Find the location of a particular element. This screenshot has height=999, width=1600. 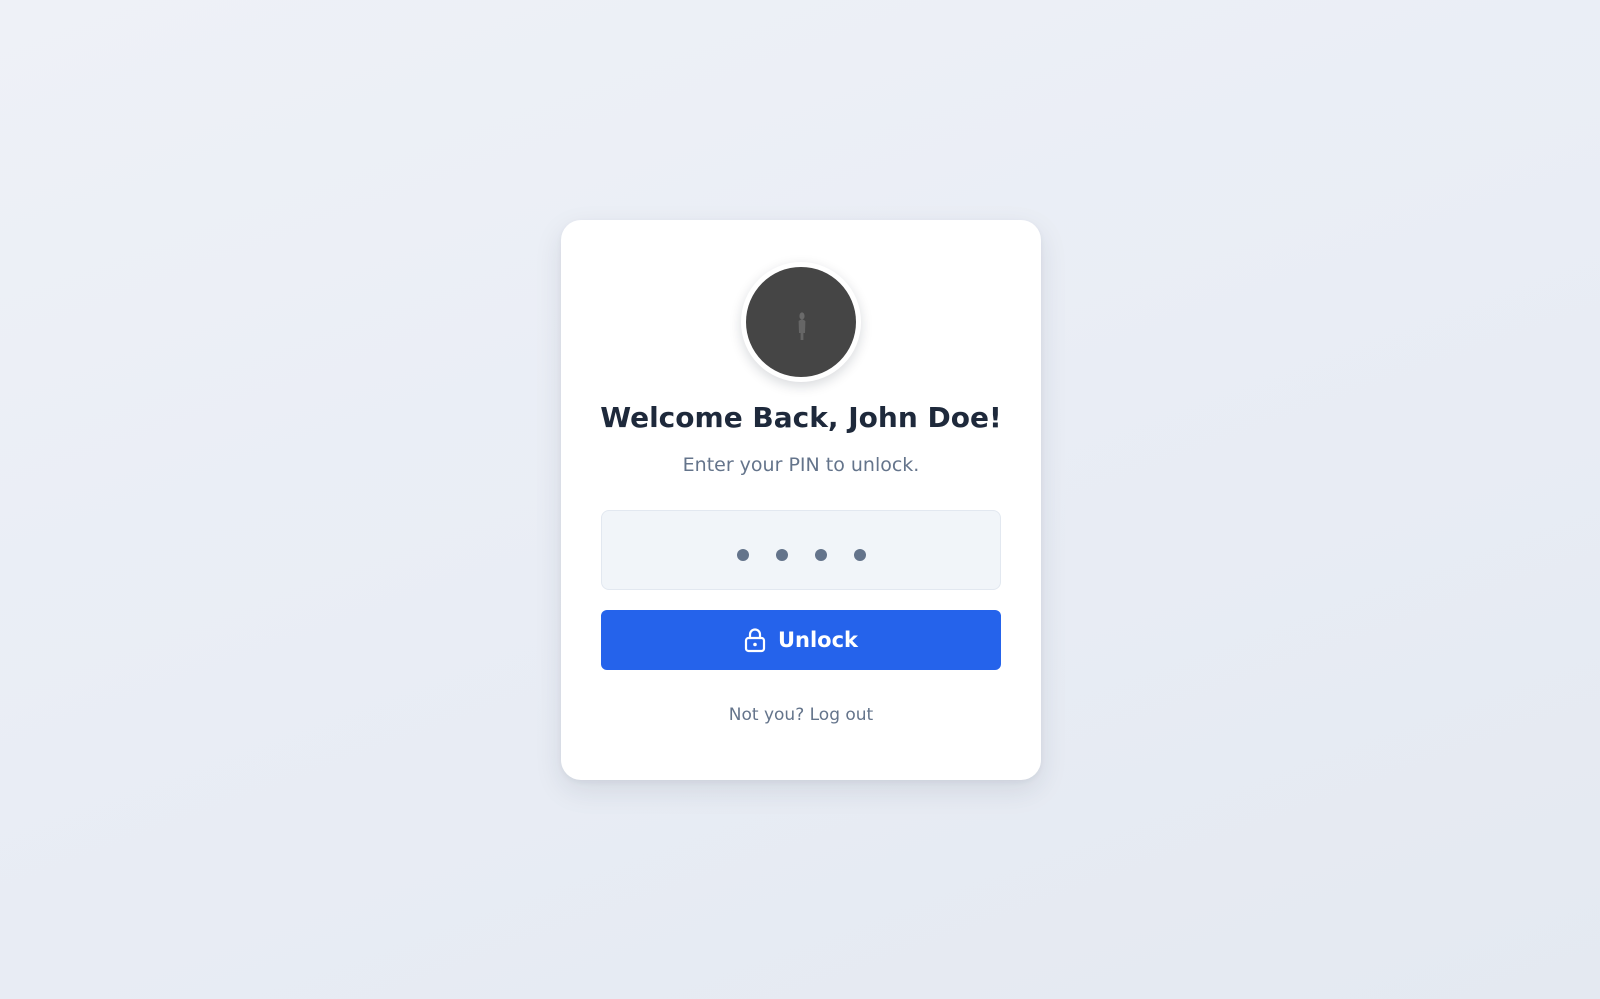

avatar is located at coordinates (801, 322).